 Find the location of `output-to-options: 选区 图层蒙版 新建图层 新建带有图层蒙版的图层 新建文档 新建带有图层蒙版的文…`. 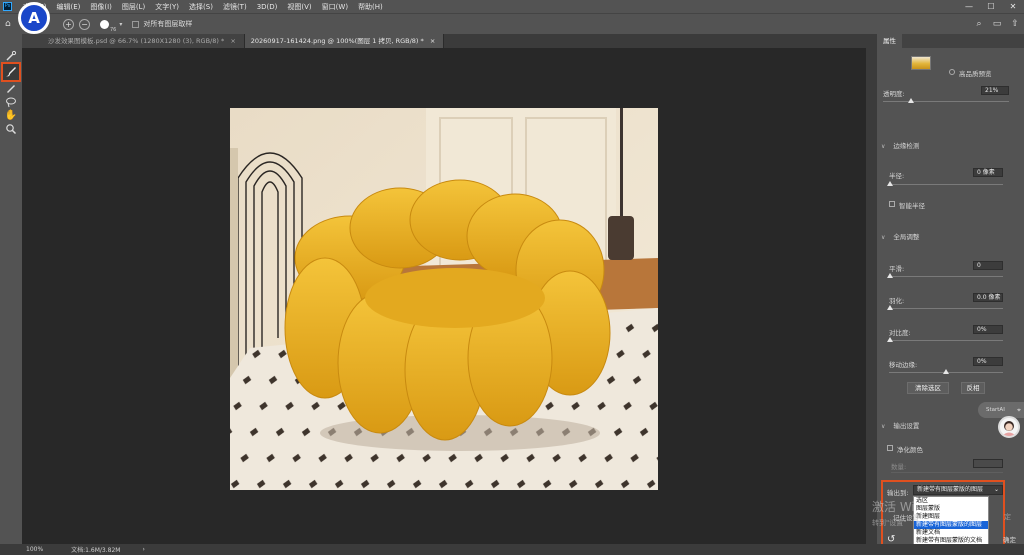

output-to-options: 选区 图层蒙版 新建图层 新建带有图层蒙版的图层 新建文档 新建带有图层蒙版的文… is located at coordinates (951, 521).